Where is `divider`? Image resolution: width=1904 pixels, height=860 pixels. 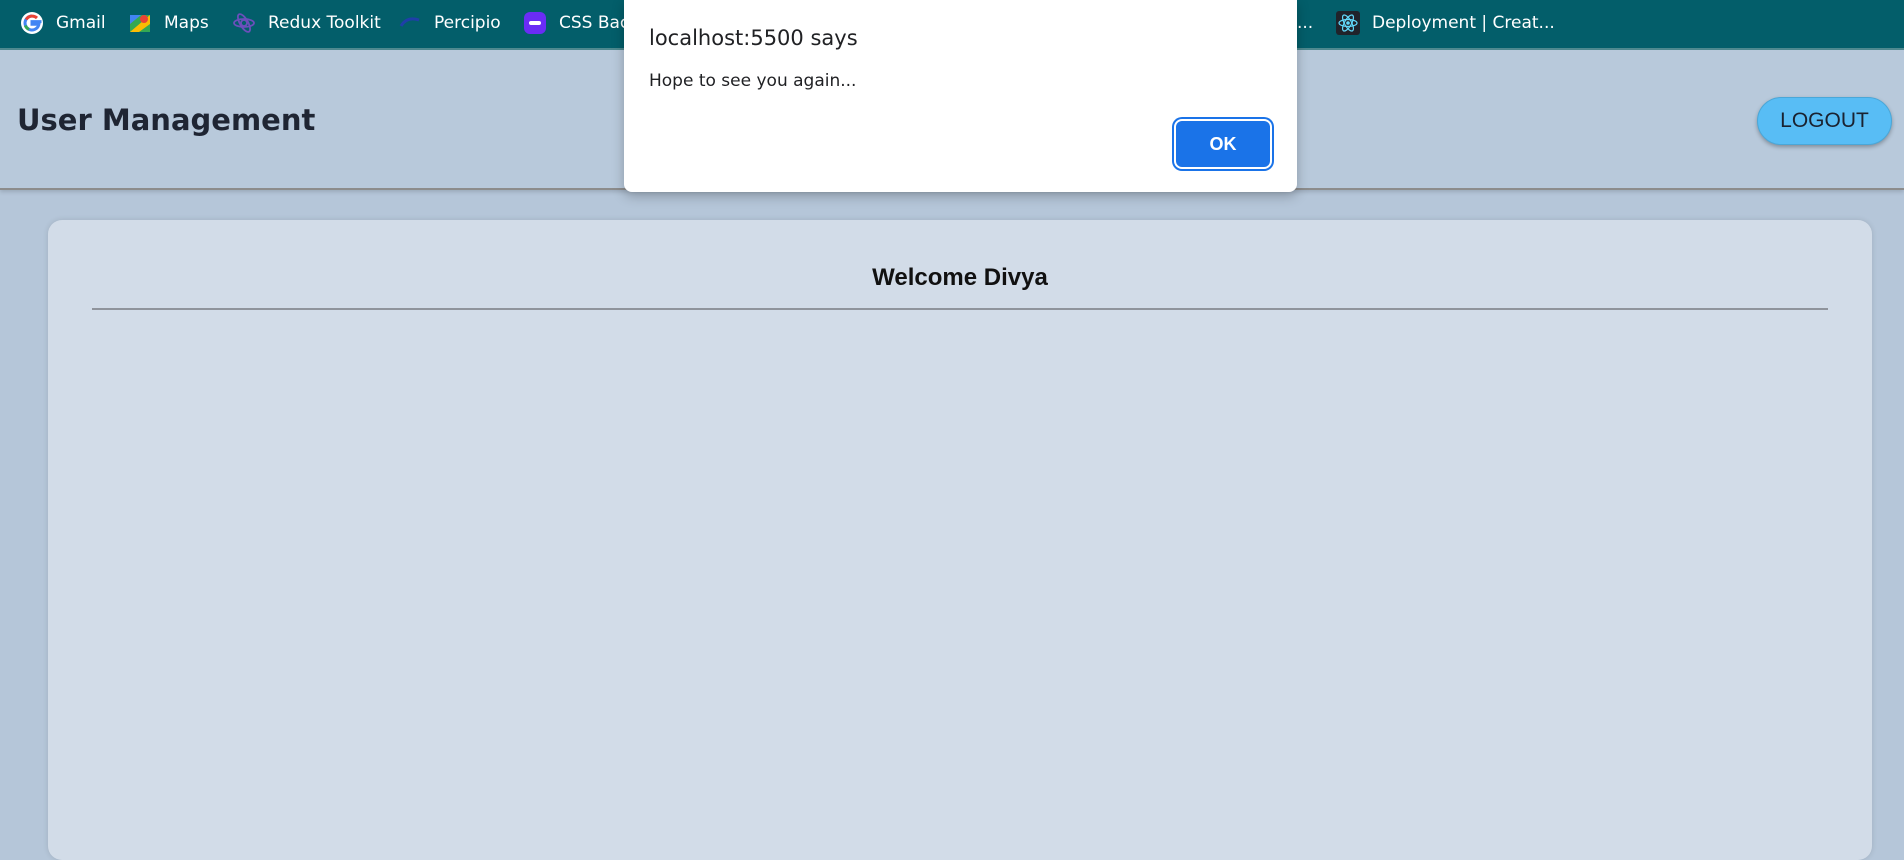
divider is located at coordinates (960, 309).